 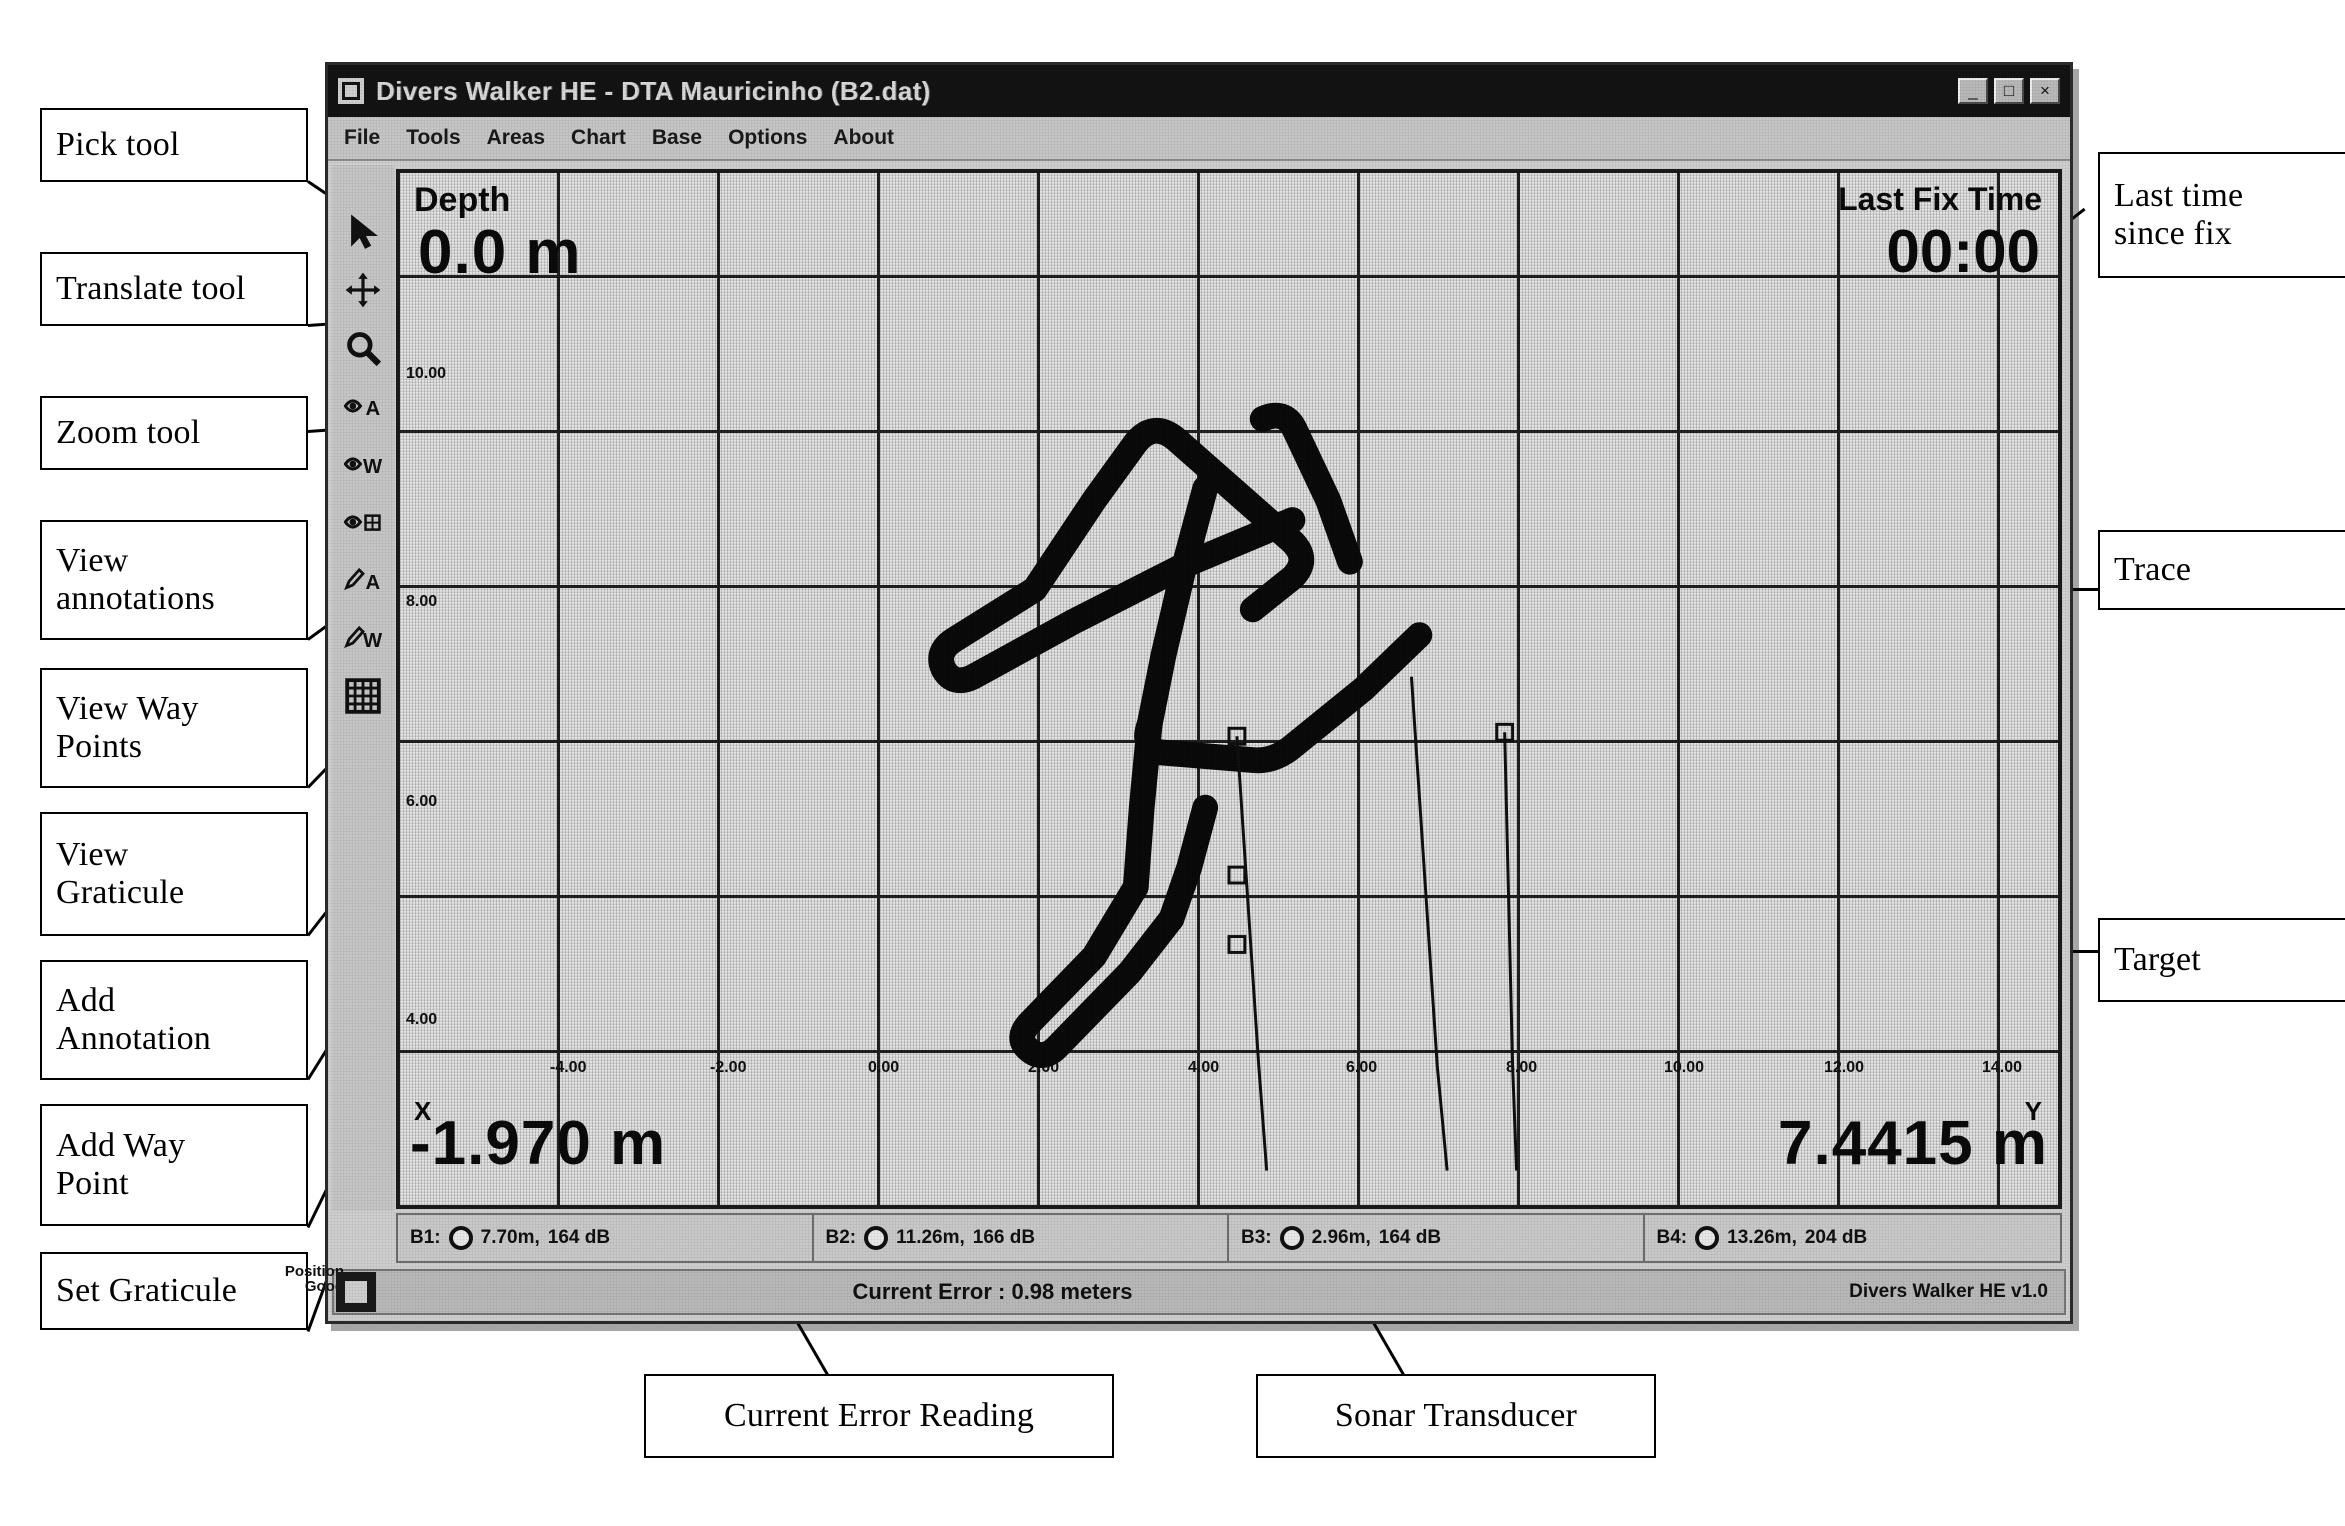 I want to click on pick-tool, so click(x=363, y=232).